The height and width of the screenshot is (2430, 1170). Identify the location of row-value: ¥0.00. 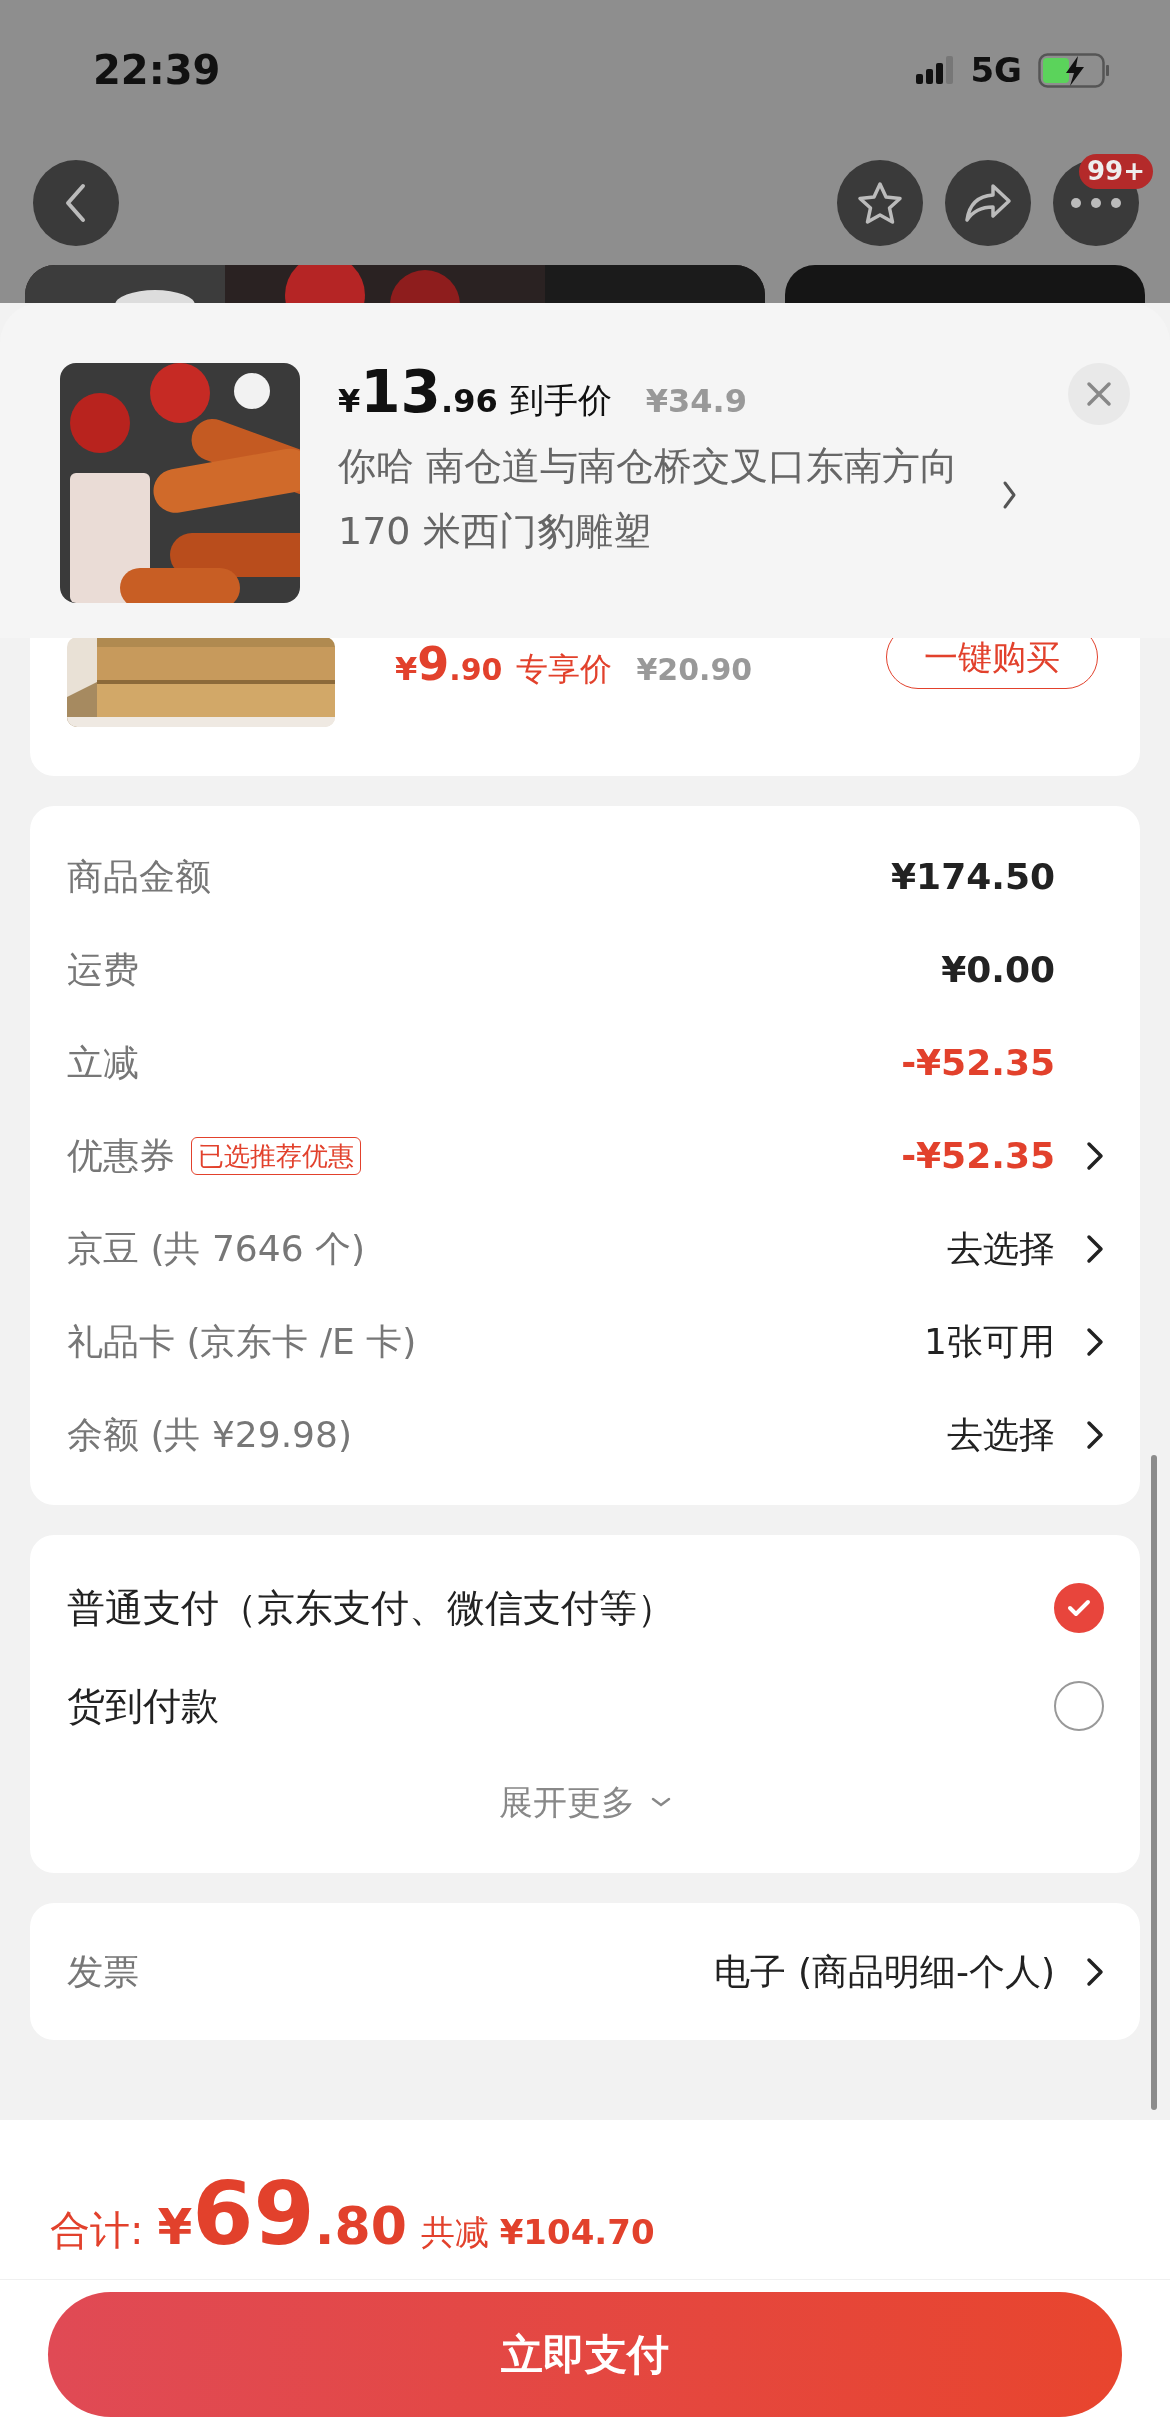
(998, 969).